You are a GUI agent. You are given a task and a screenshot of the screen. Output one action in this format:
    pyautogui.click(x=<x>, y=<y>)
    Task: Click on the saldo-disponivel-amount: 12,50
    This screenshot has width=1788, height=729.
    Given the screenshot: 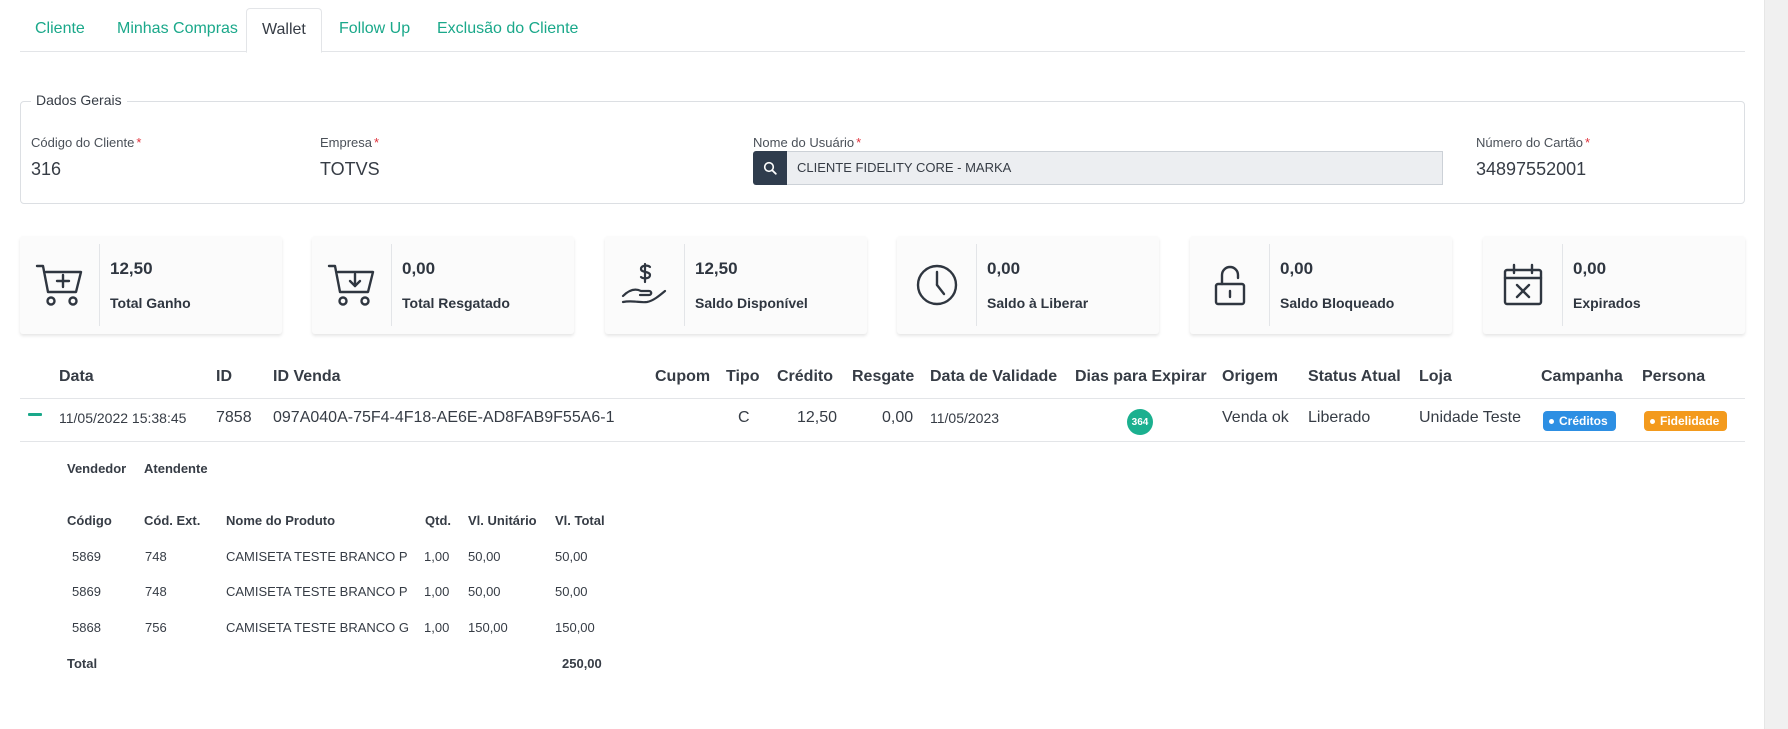 What is the action you would take?
    pyautogui.click(x=716, y=268)
    